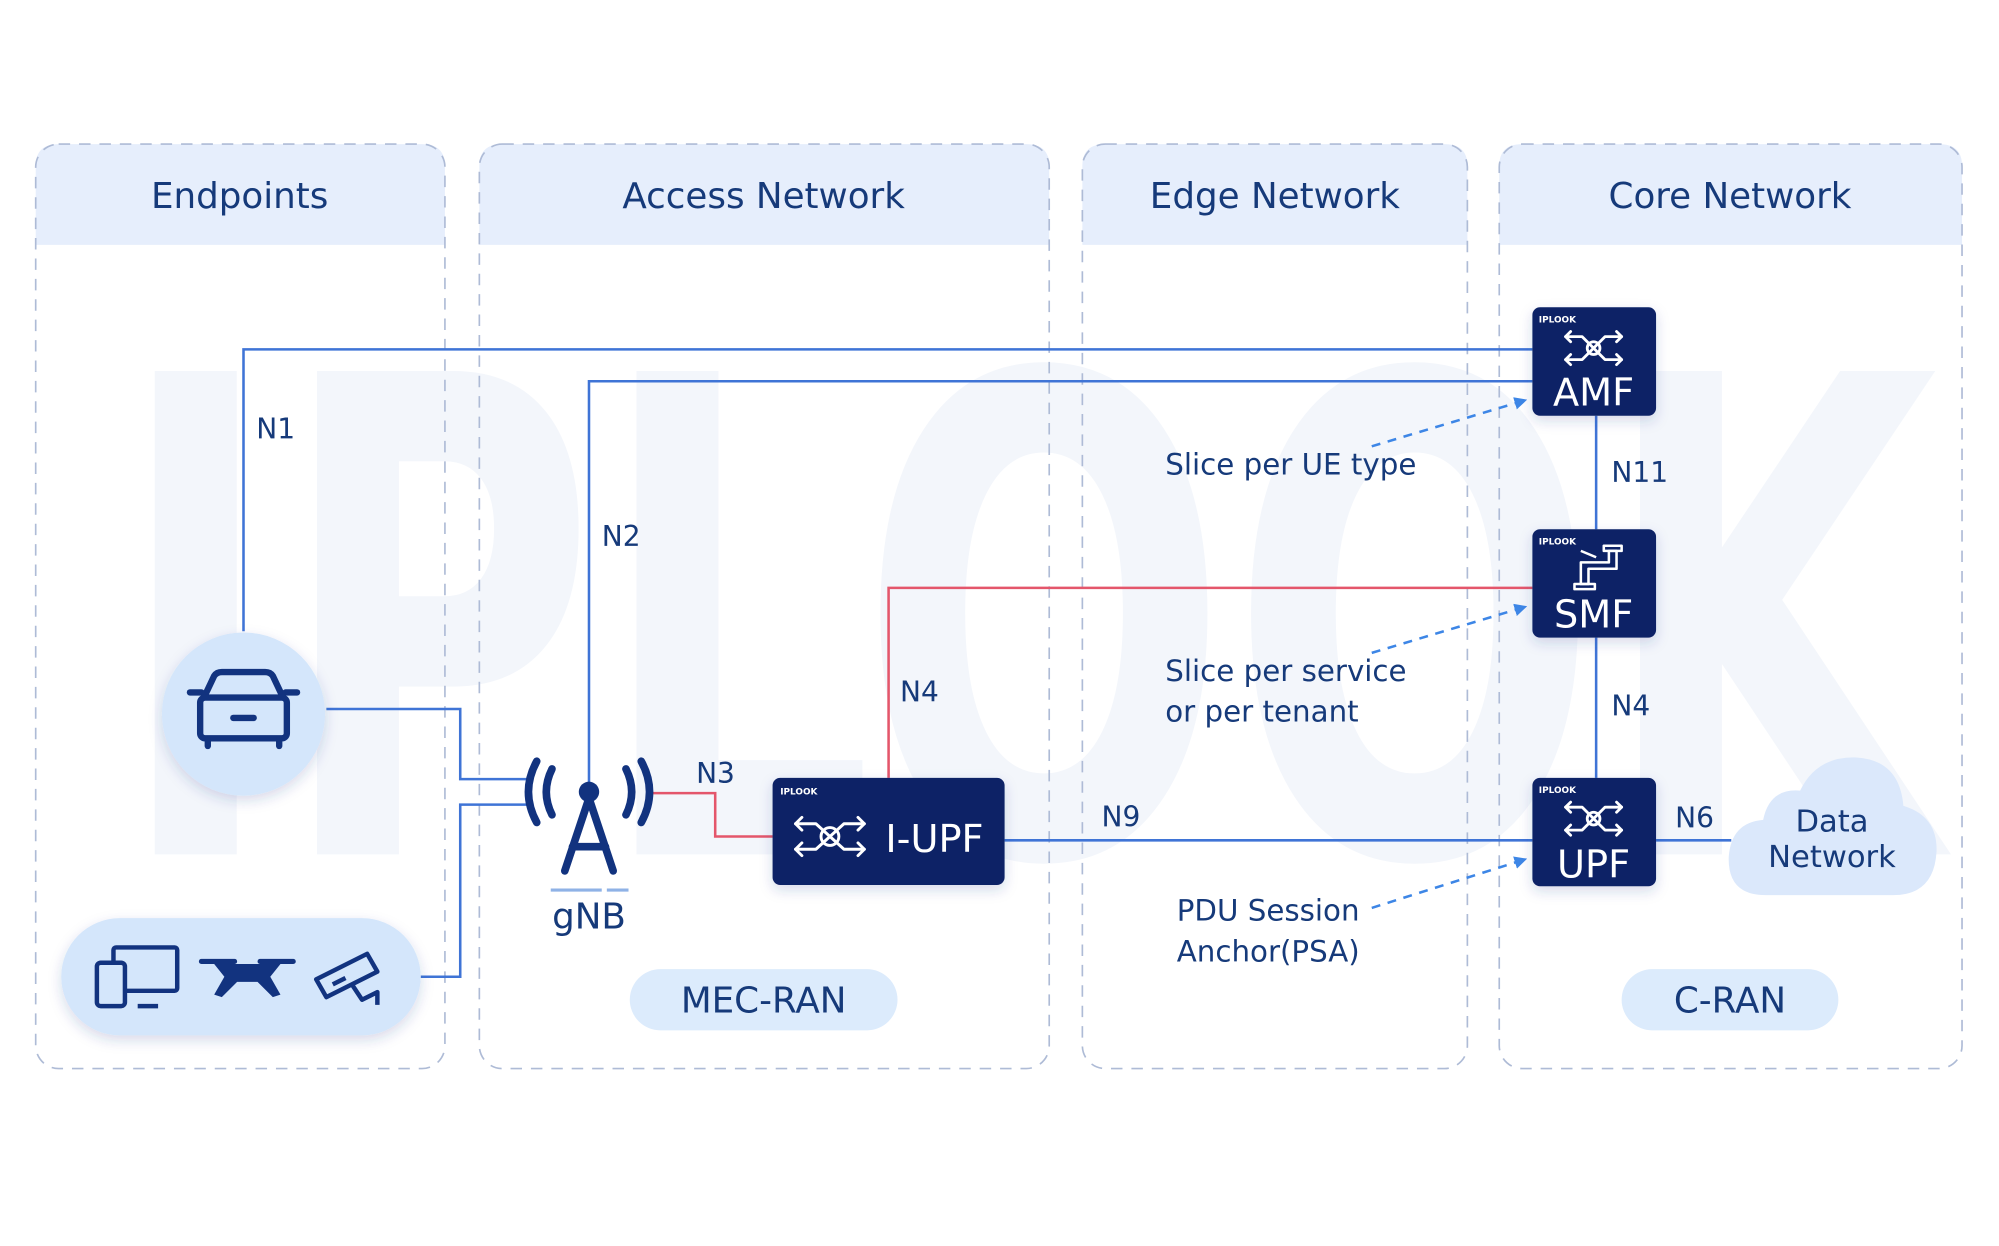  What do you see at coordinates (1268, 911) in the screenshot?
I see `annotation-psa-line1: PDU Session` at bounding box center [1268, 911].